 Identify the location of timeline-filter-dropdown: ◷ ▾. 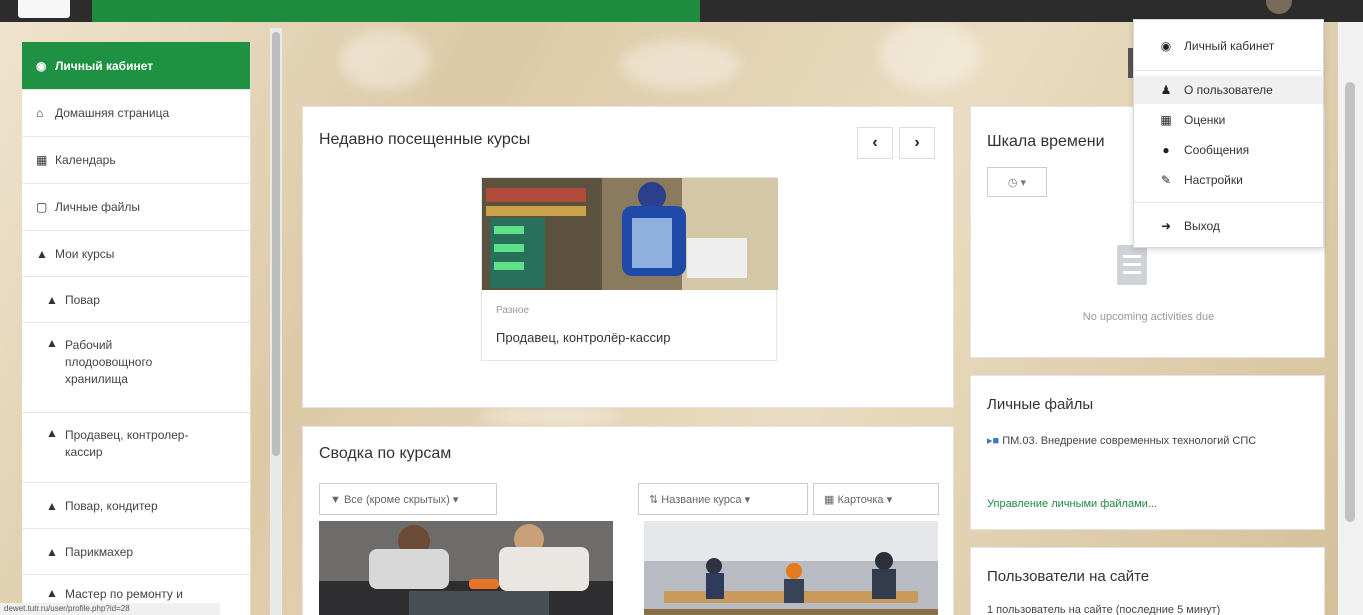
(1017, 182).